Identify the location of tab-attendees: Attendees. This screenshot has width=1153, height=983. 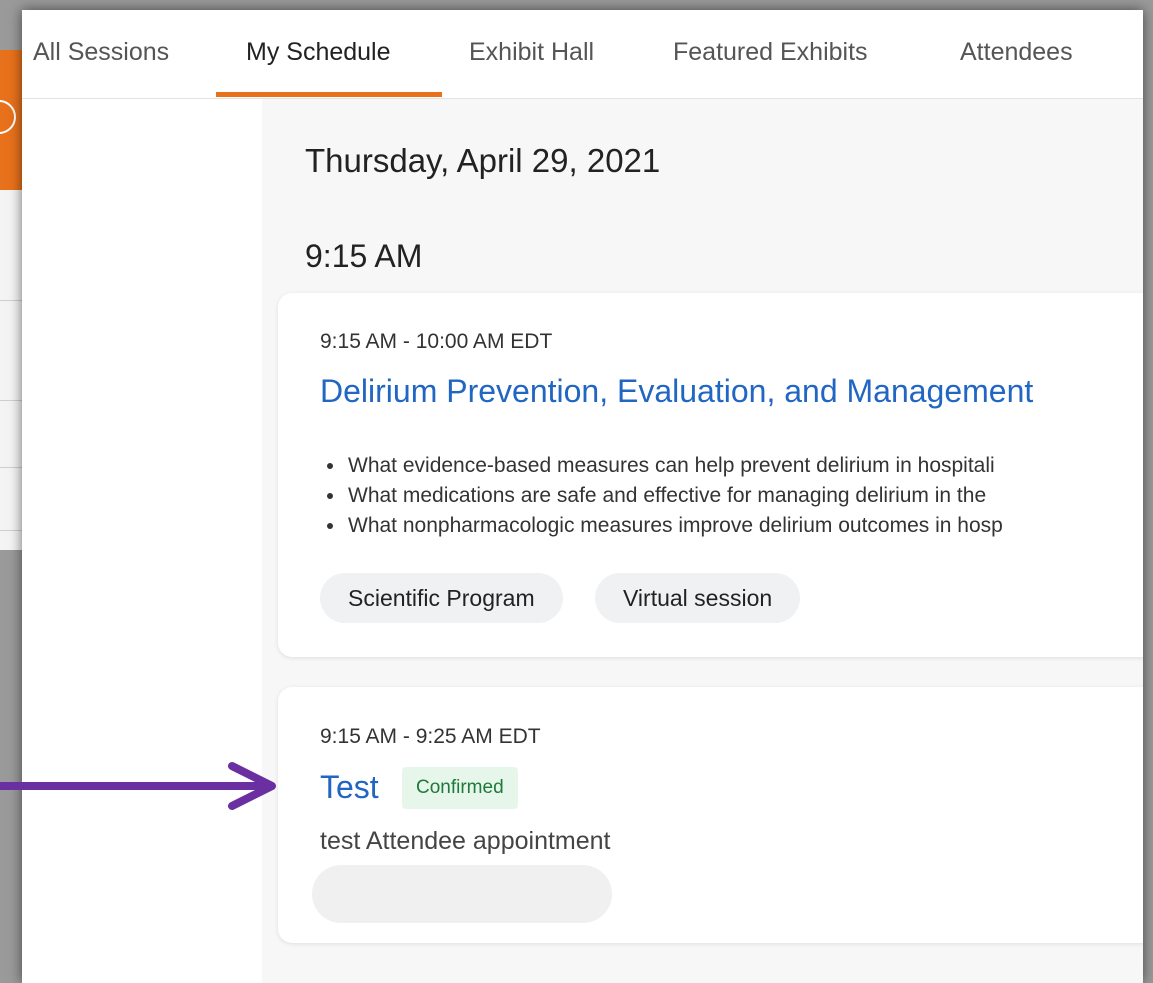
(1016, 52).